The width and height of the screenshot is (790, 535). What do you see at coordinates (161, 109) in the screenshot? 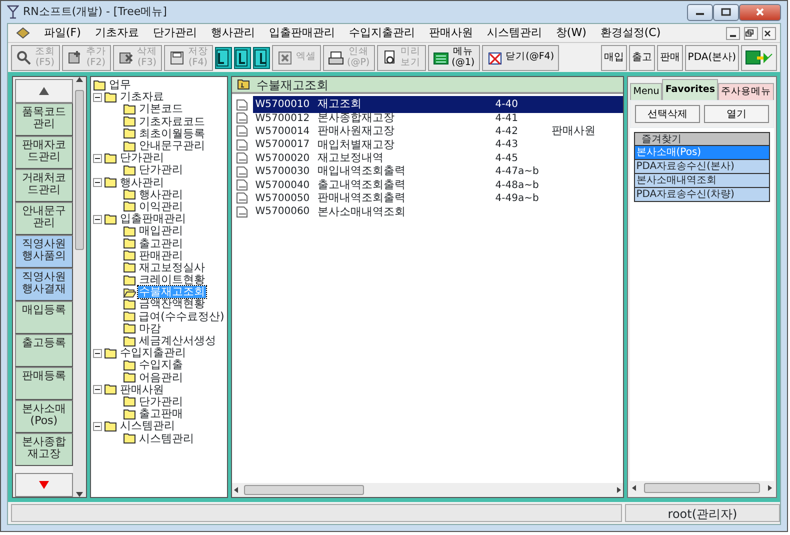
I see `tree-item: 기본코드` at bounding box center [161, 109].